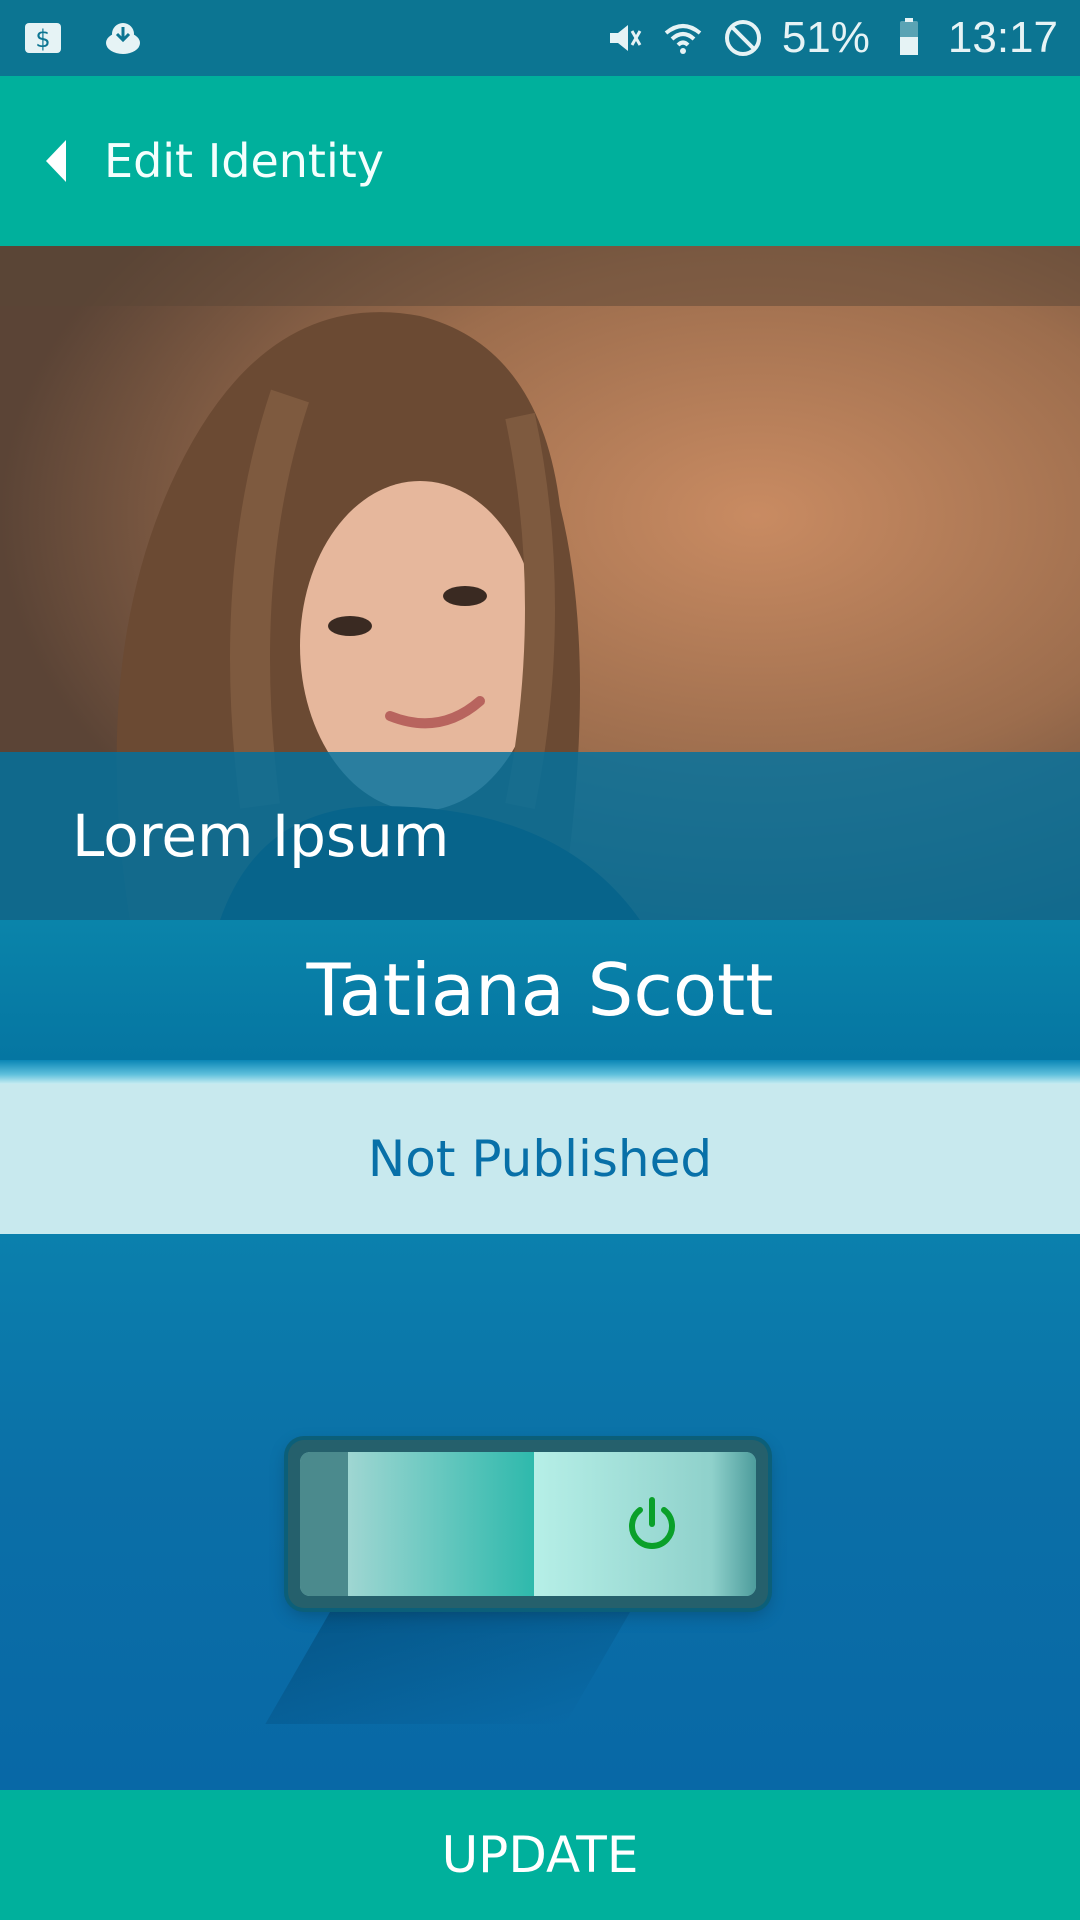 This screenshot has width=1080, height=1920. I want to click on power-icon, so click(652, 1524).